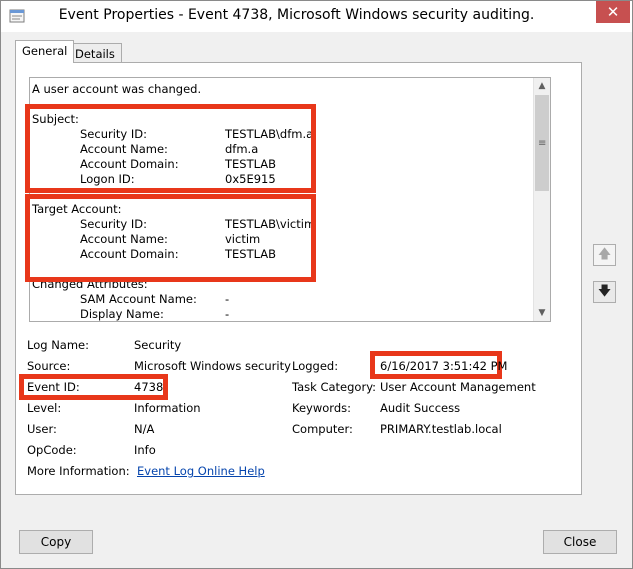 Image resolution: width=633 pixels, height=569 pixels. I want to click on changed-attributes-heading: Changed Attributes:, so click(90, 284).